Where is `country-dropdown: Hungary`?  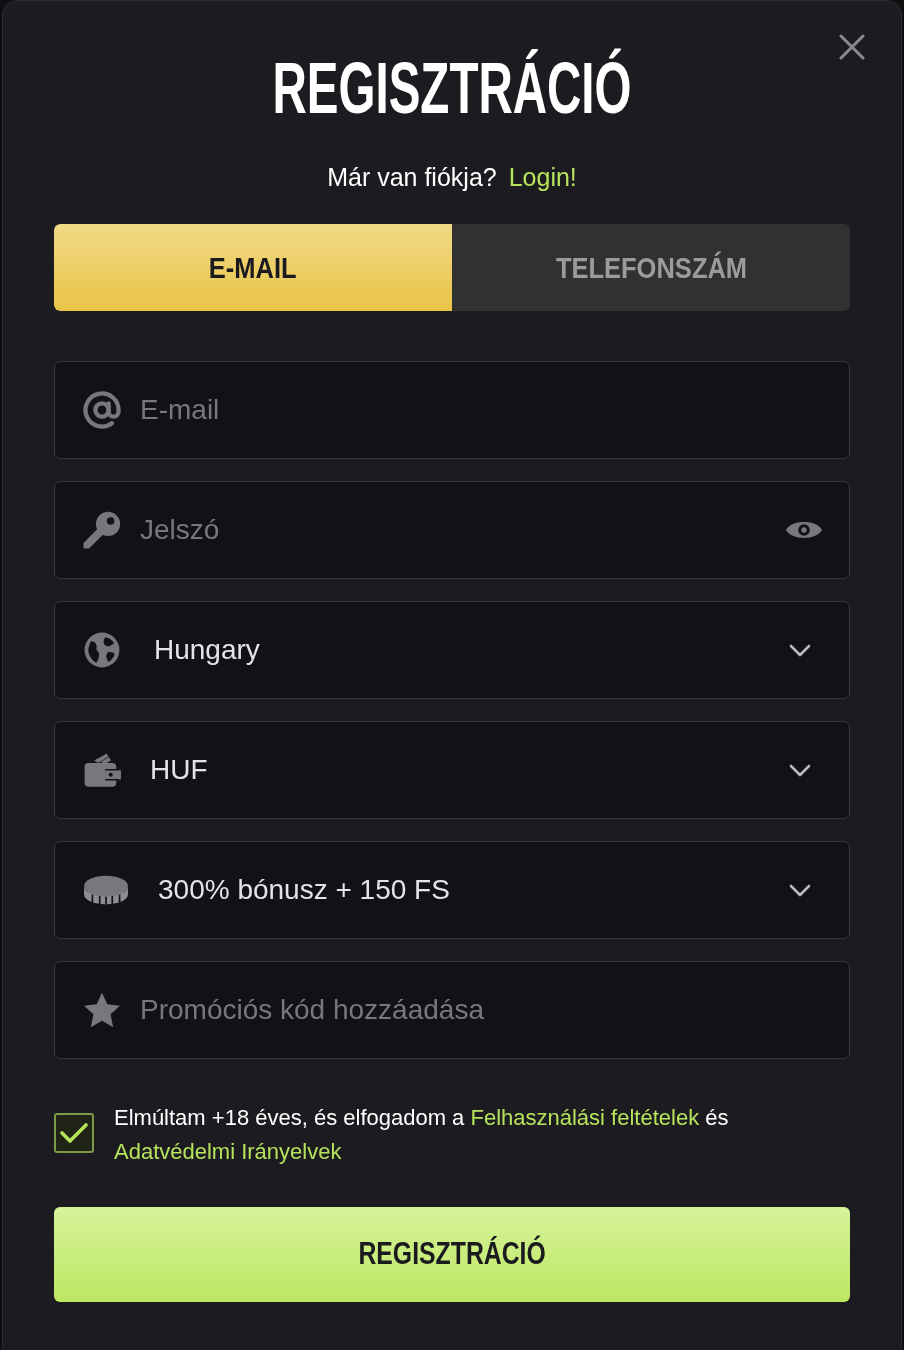
country-dropdown: Hungary is located at coordinates (452, 650).